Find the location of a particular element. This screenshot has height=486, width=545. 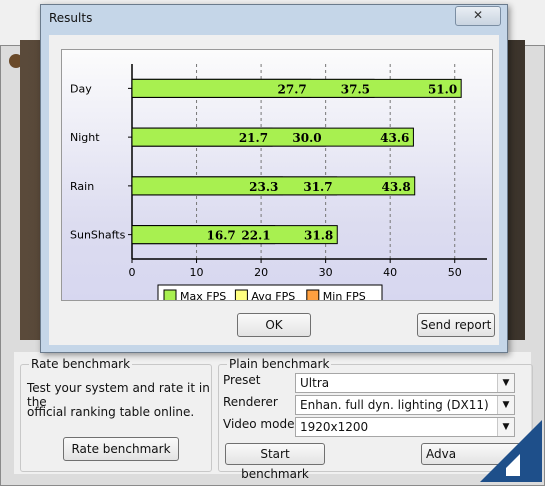

x-tick-label: 10 is located at coordinates (197, 272).